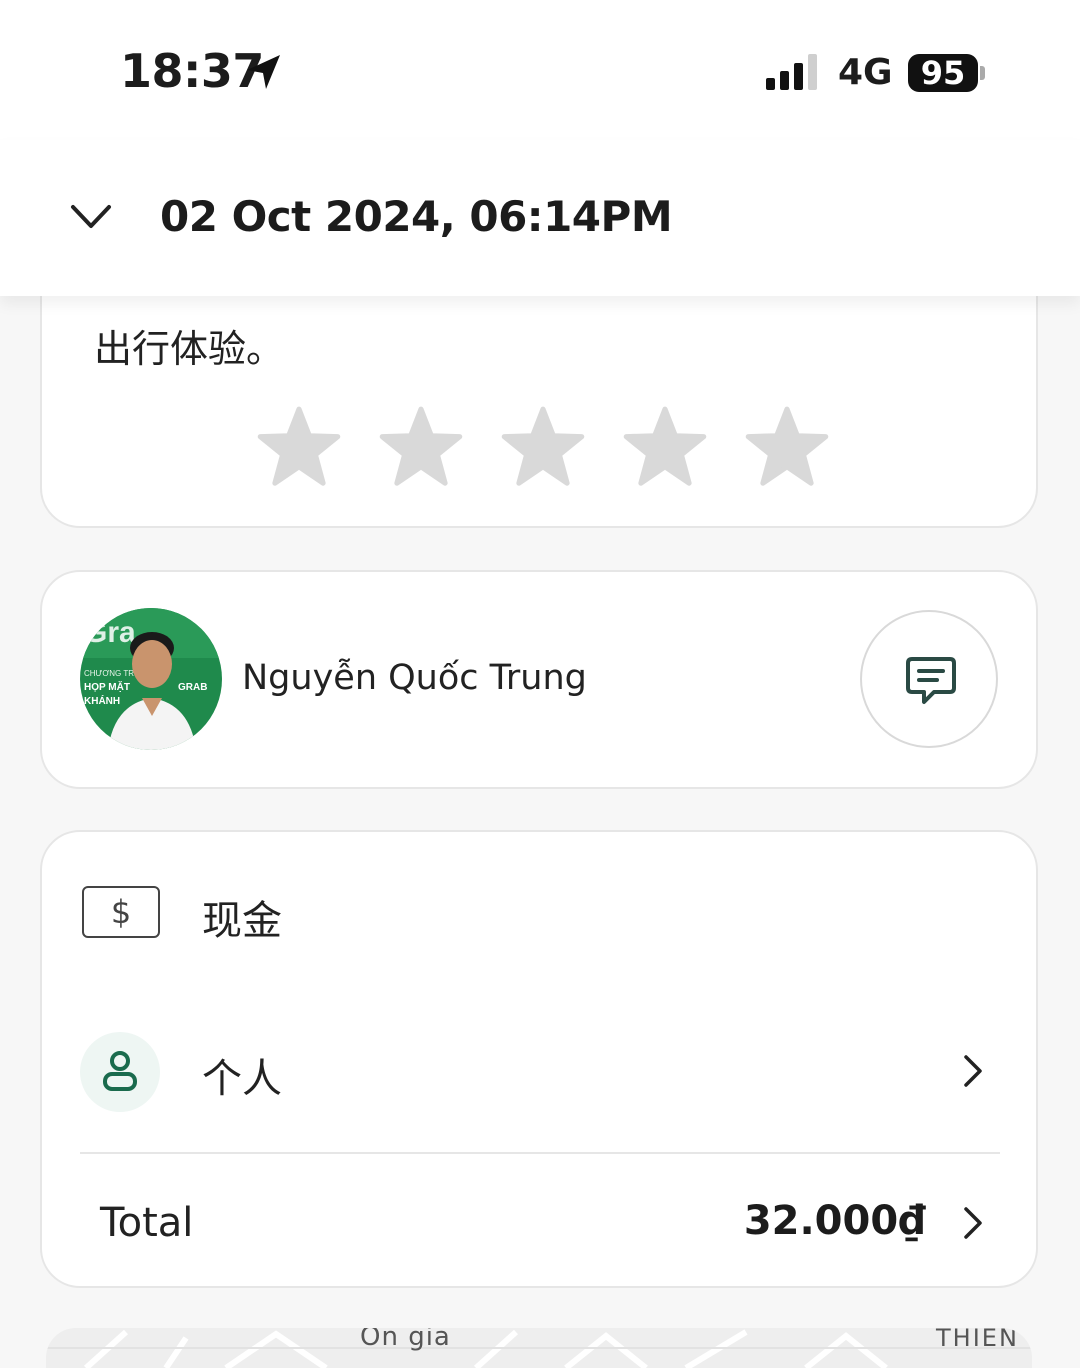 The image size is (1080, 1368). I want to click on star-3-icon, so click(543, 447).